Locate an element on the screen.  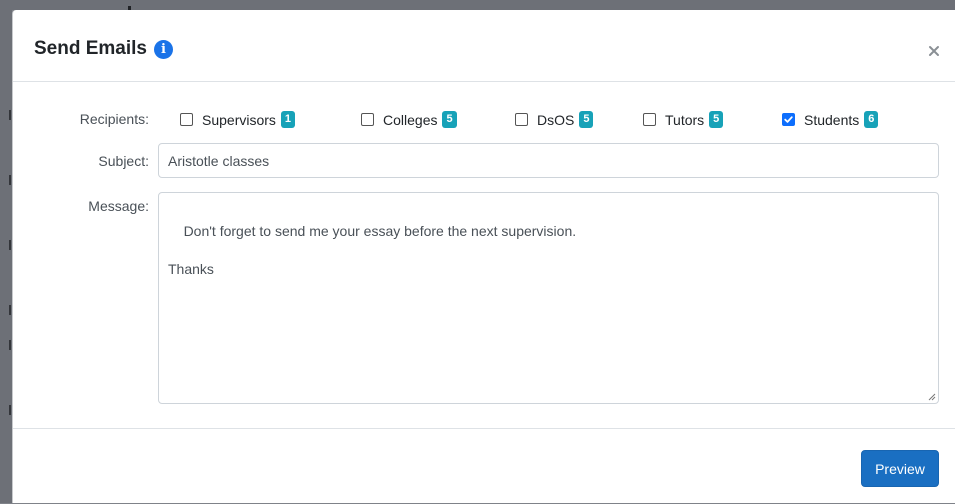
backdrop-left is located at coordinates (6, 251).